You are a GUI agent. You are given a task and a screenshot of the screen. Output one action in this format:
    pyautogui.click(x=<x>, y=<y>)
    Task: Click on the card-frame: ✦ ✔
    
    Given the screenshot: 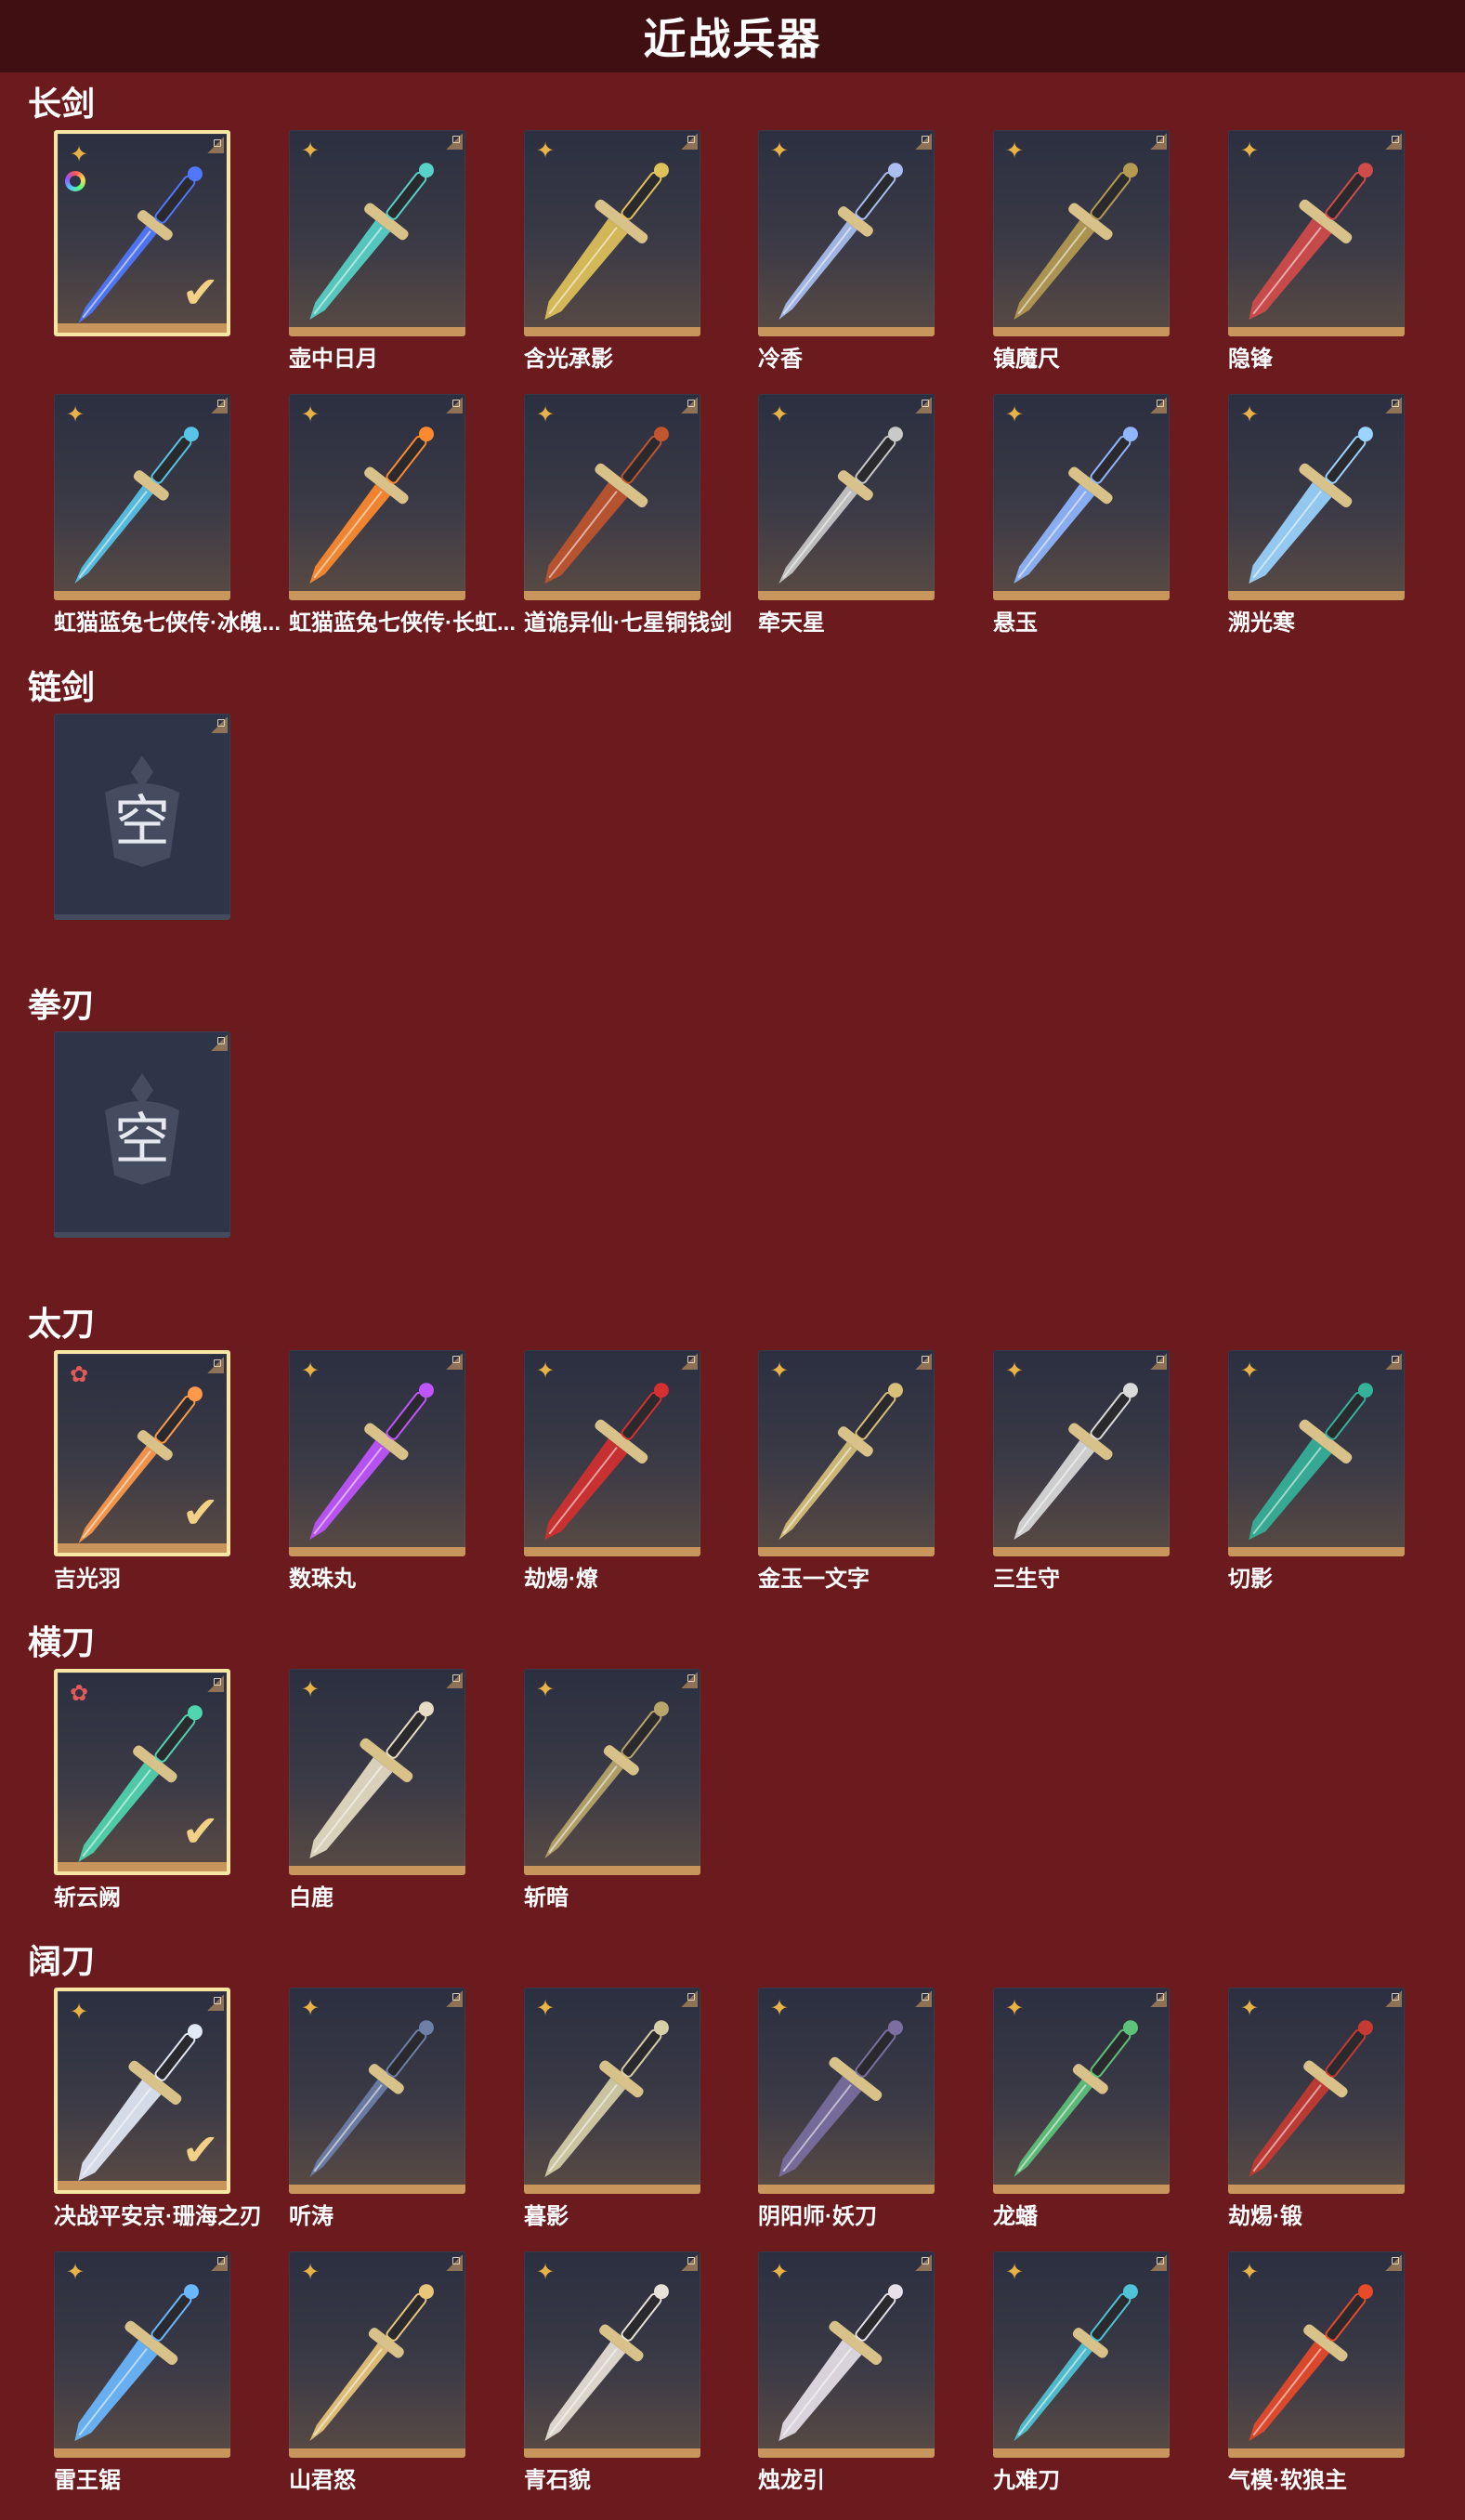 What is the action you would take?
    pyautogui.click(x=142, y=233)
    